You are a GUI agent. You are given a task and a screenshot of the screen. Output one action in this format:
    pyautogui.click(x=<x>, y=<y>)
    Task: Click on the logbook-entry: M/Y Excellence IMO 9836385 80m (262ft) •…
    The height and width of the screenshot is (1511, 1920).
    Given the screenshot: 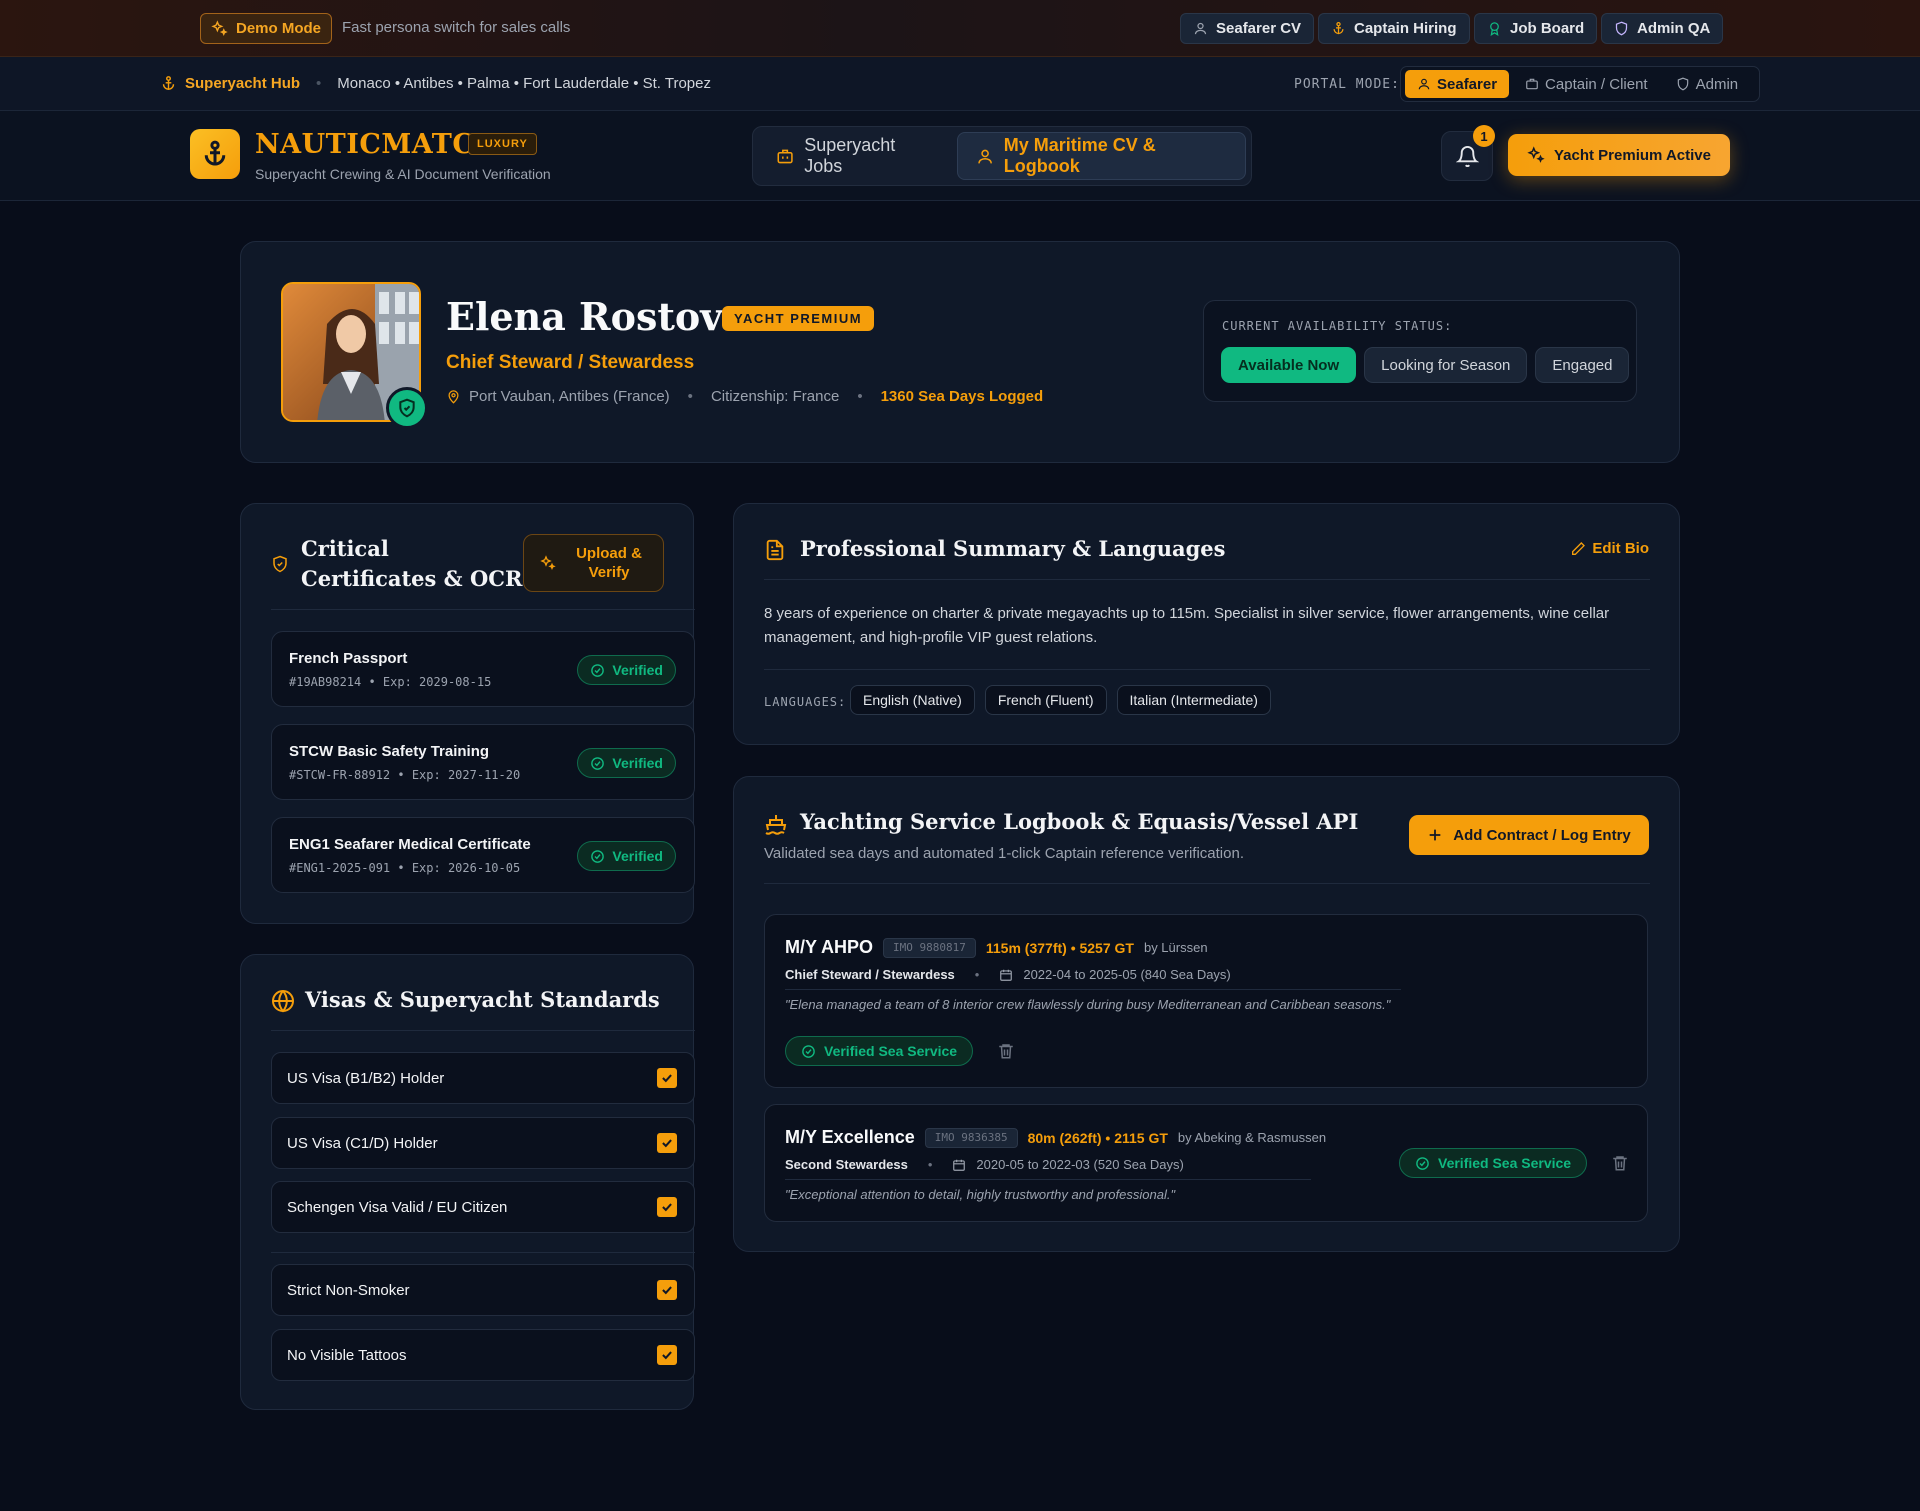 What is the action you would take?
    pyautogui.click(x=1206, y=1163)
    